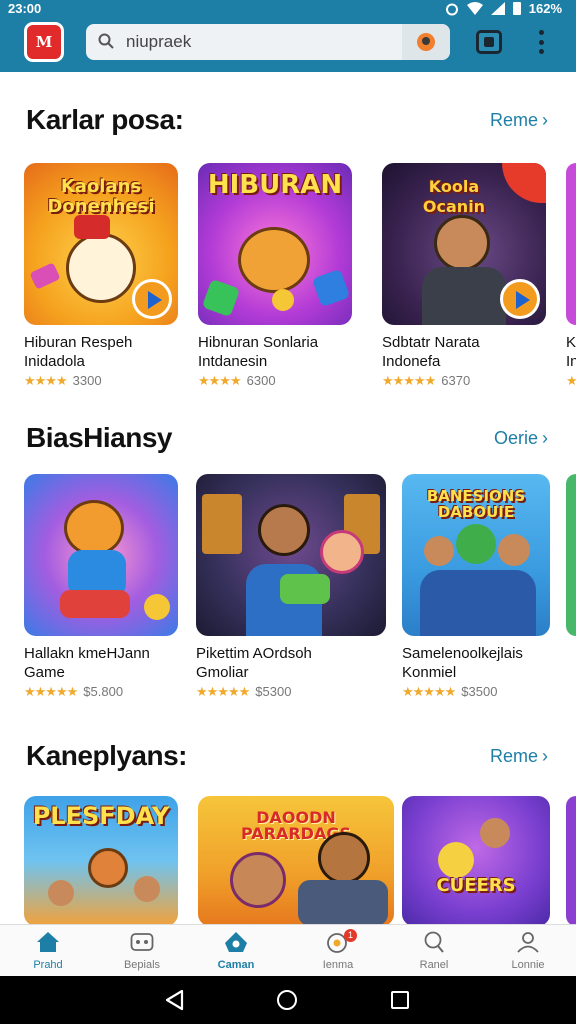 This screenshot has height=1024, width=576. Describe the element at coordinates (528, 965) in the screenshot. I see `nav-label: Lonnie` at that location.